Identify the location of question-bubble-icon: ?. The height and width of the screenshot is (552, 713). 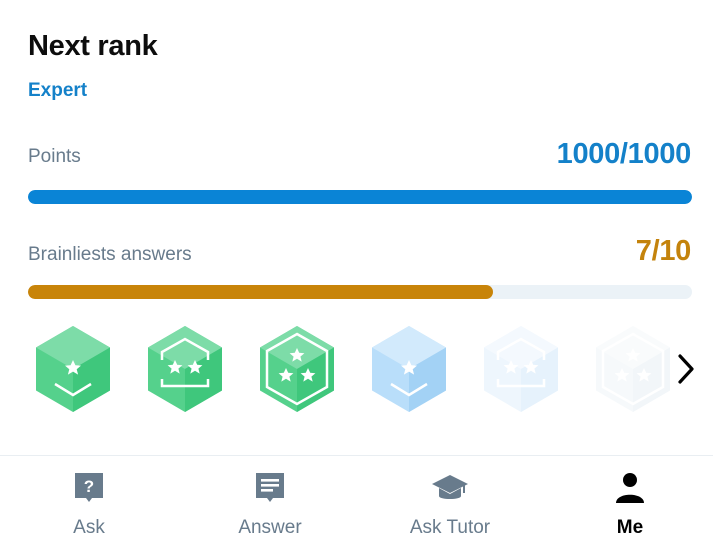
(89, 488).